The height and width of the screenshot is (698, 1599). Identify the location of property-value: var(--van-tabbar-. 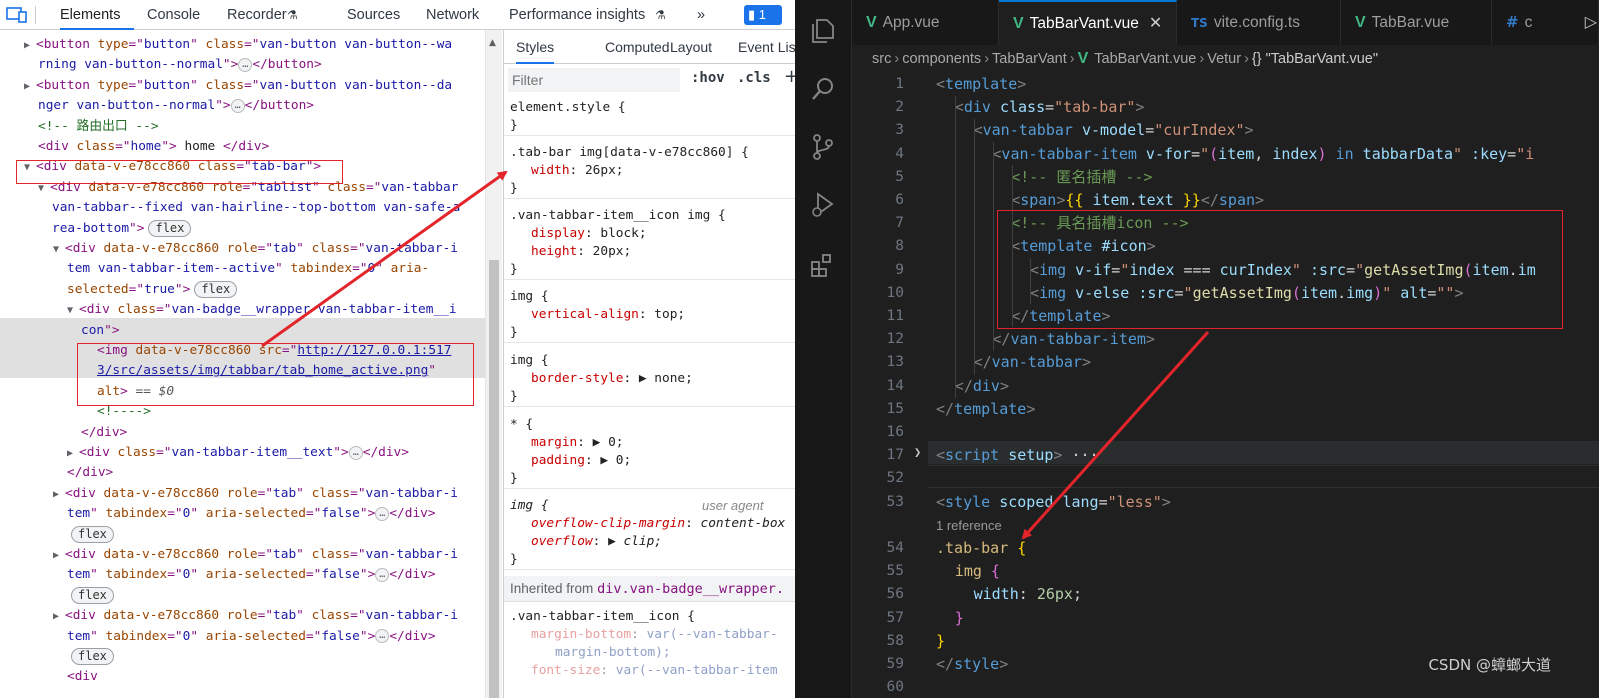
(712, 634).